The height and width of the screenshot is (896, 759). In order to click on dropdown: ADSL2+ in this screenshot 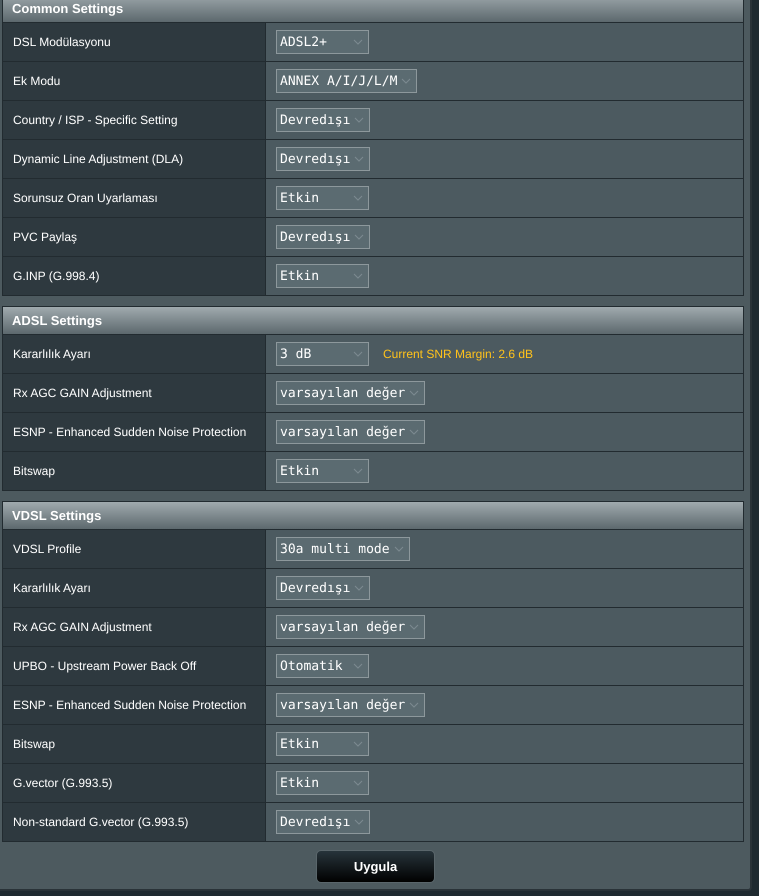, I will do `click(322, 42)`.